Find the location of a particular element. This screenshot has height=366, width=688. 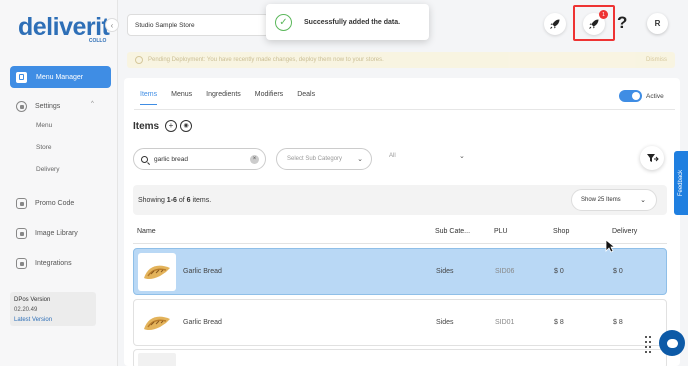

brand-logo: deliverit COLLO is located at coordinates (64, 28).